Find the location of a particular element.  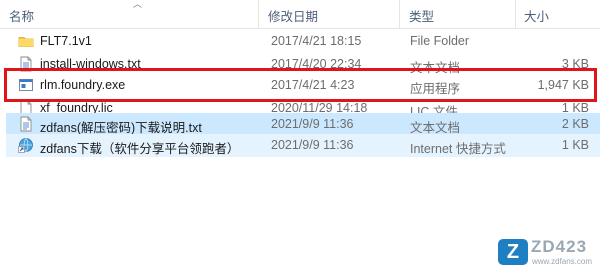

watermark-url: www.zdfans.com is located at coordinates (562, 261).